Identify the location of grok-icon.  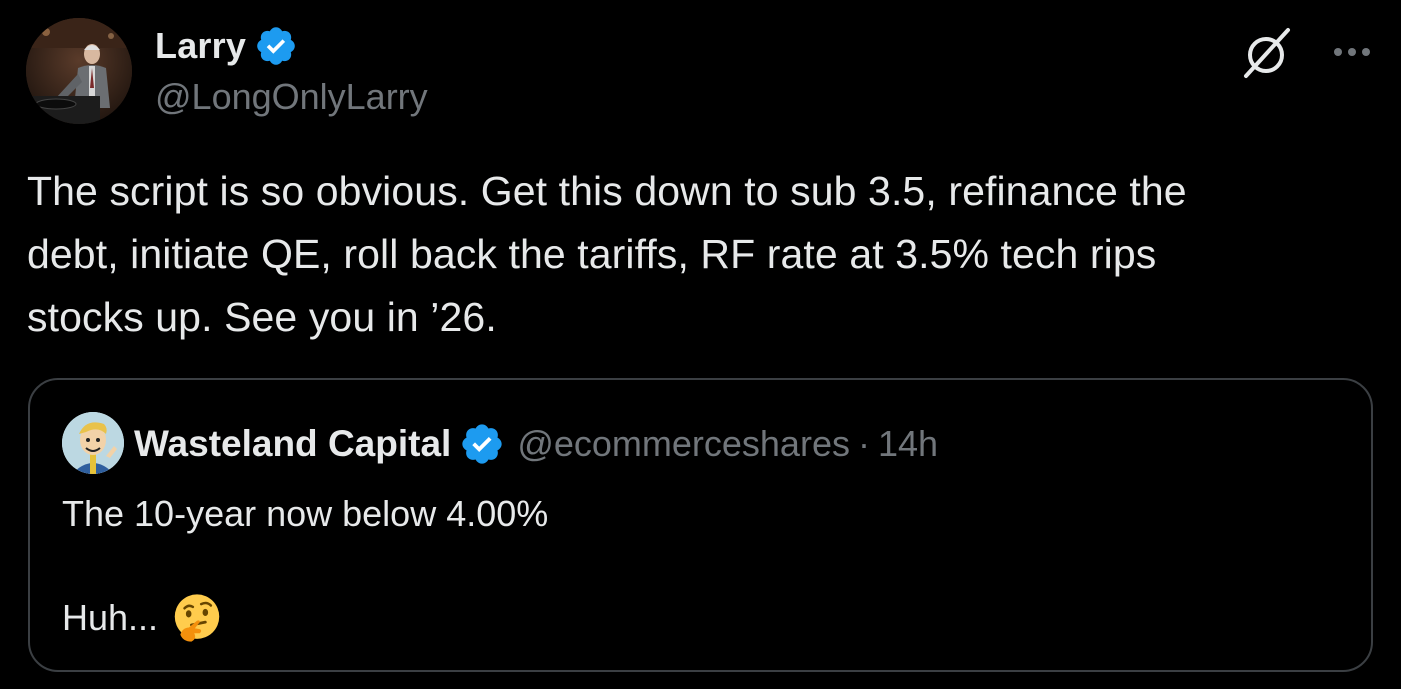
(1267, 53).